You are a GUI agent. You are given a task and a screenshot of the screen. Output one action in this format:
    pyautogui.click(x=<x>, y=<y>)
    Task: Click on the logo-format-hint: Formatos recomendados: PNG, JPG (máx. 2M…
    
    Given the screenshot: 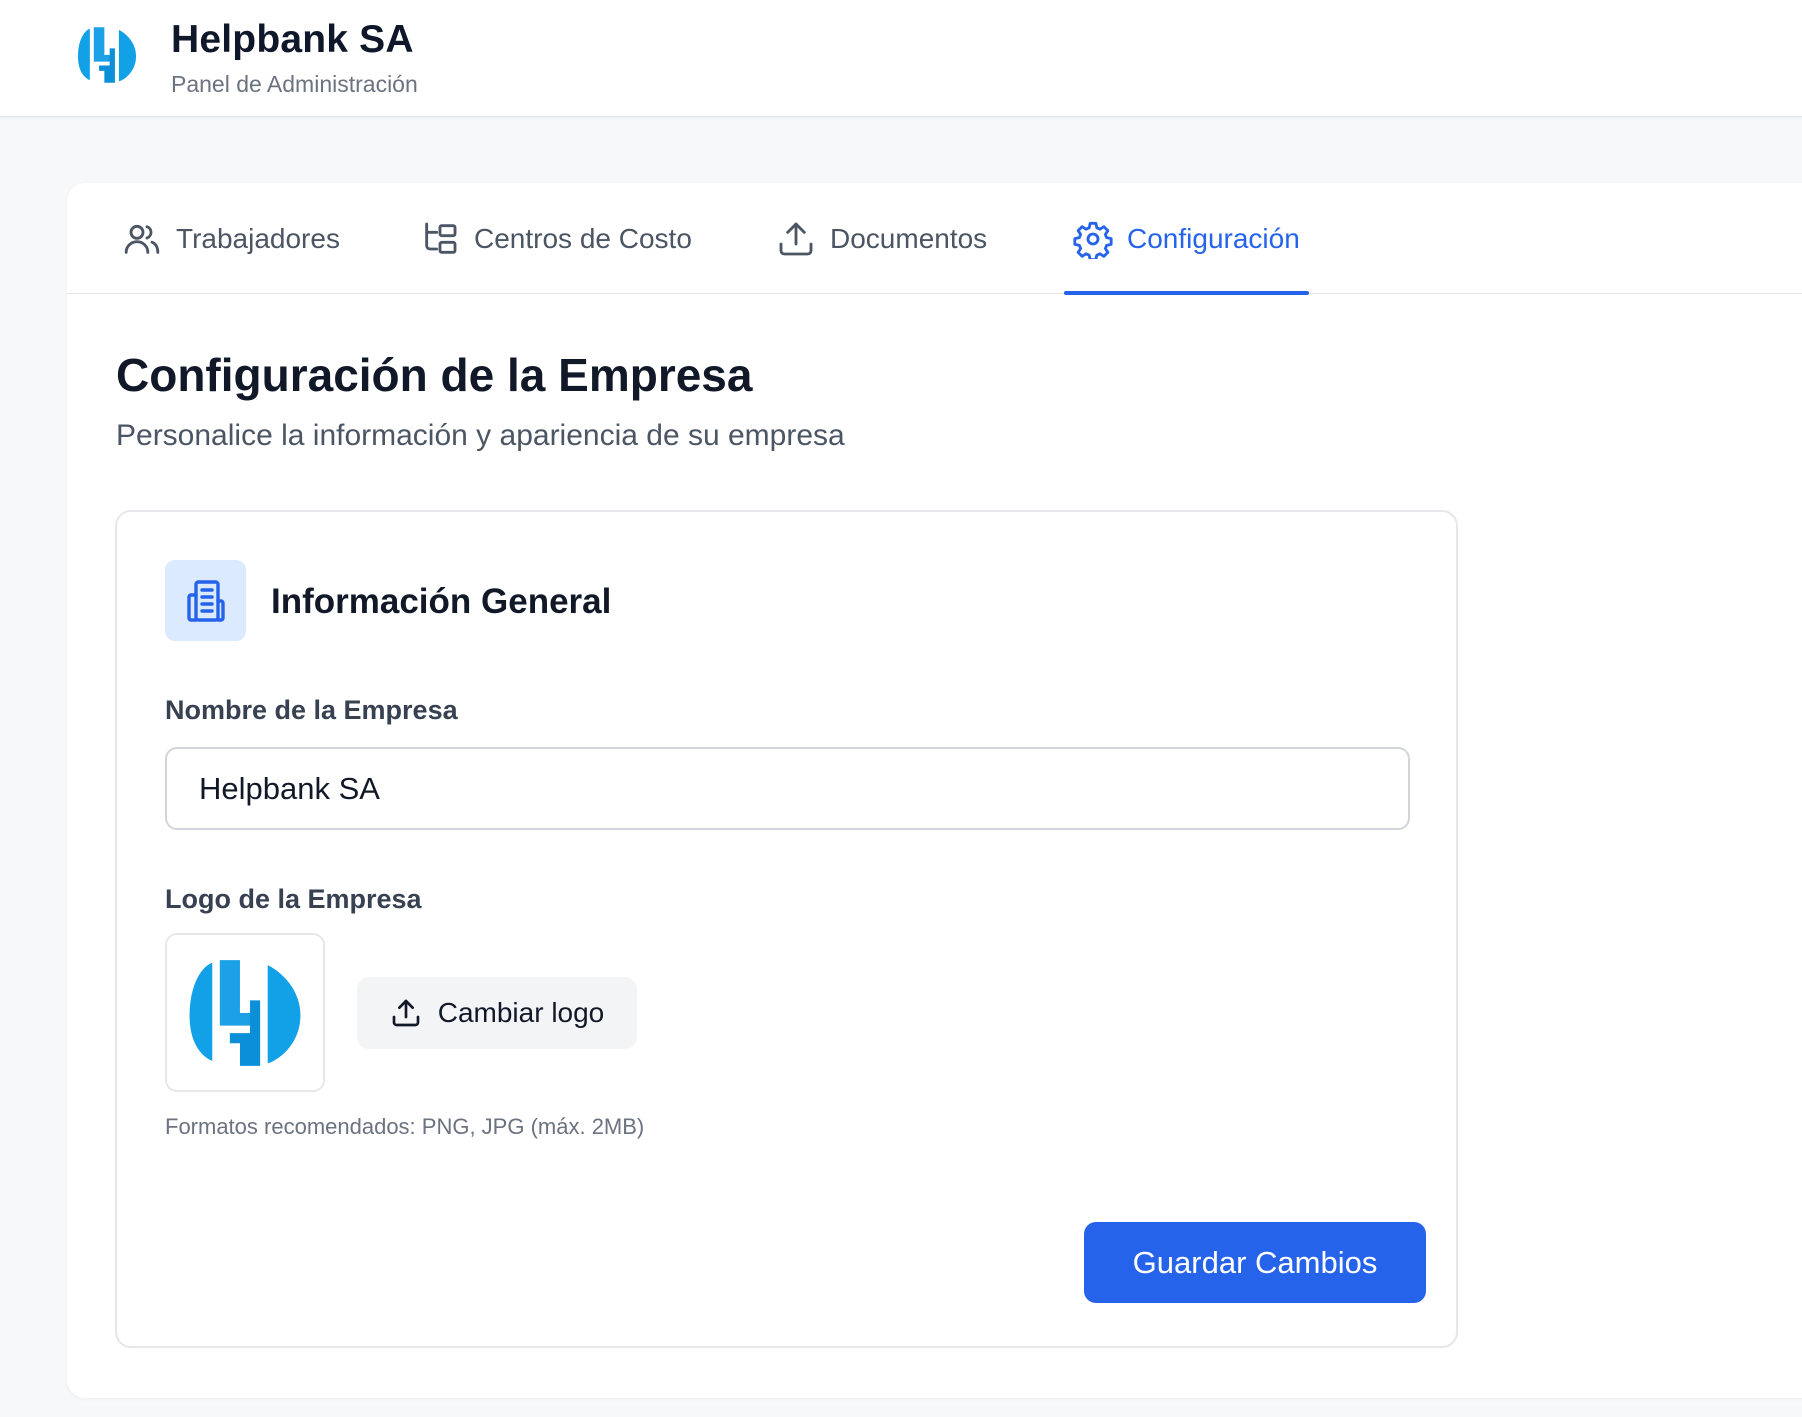 What is the action you would take?
    pyautogui.click(x=405, y=1126)
    